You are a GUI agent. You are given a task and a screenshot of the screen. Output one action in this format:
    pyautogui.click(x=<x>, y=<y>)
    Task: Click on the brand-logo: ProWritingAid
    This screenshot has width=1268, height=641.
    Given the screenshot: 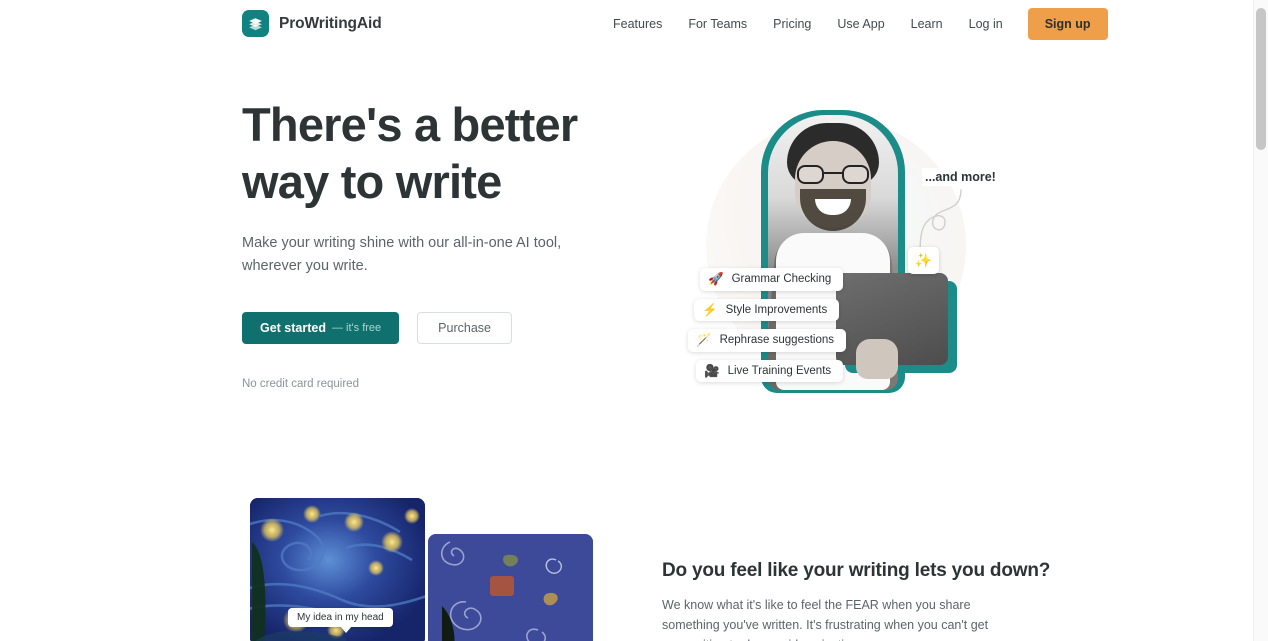 What is the action you would take?
    pyautogui.click(x=312, y=23)
    